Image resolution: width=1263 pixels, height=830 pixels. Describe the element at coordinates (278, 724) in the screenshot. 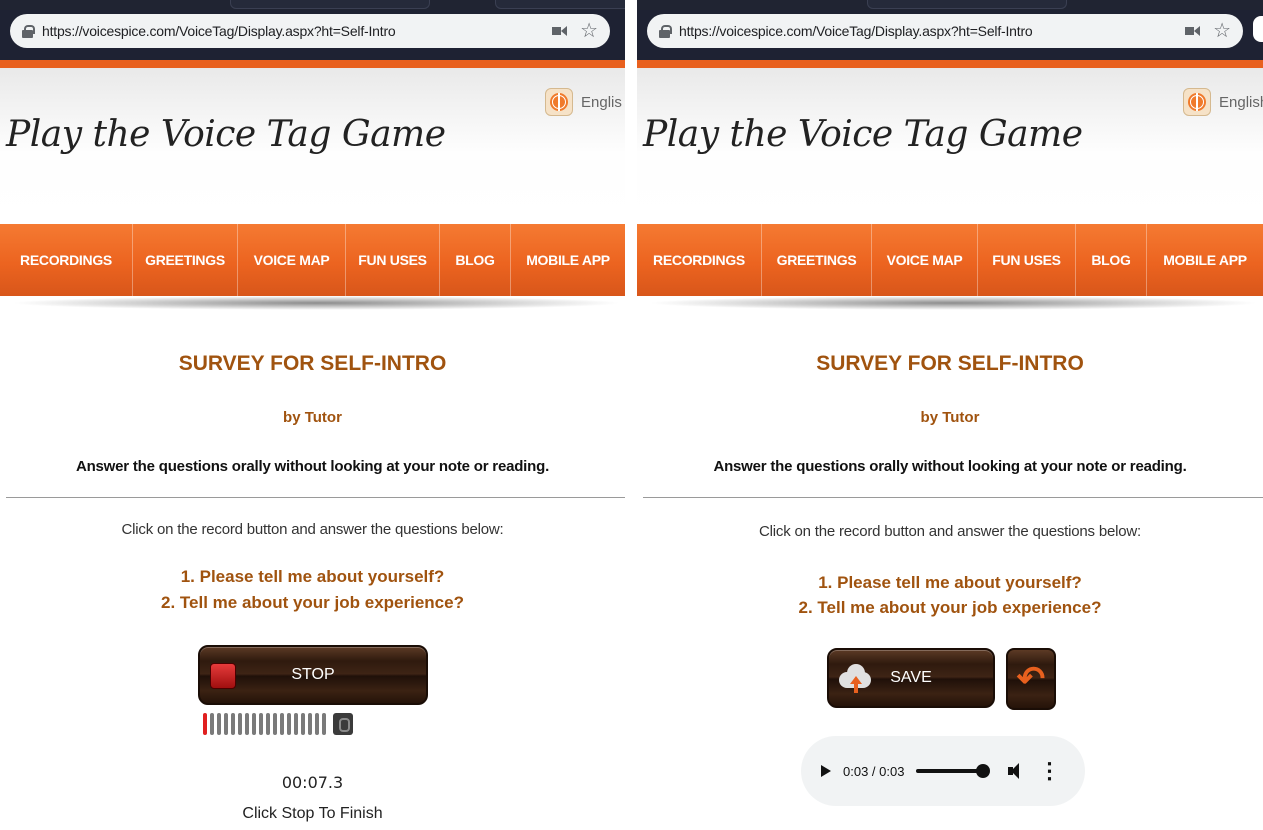

I see `audio-level-meter` at that location.